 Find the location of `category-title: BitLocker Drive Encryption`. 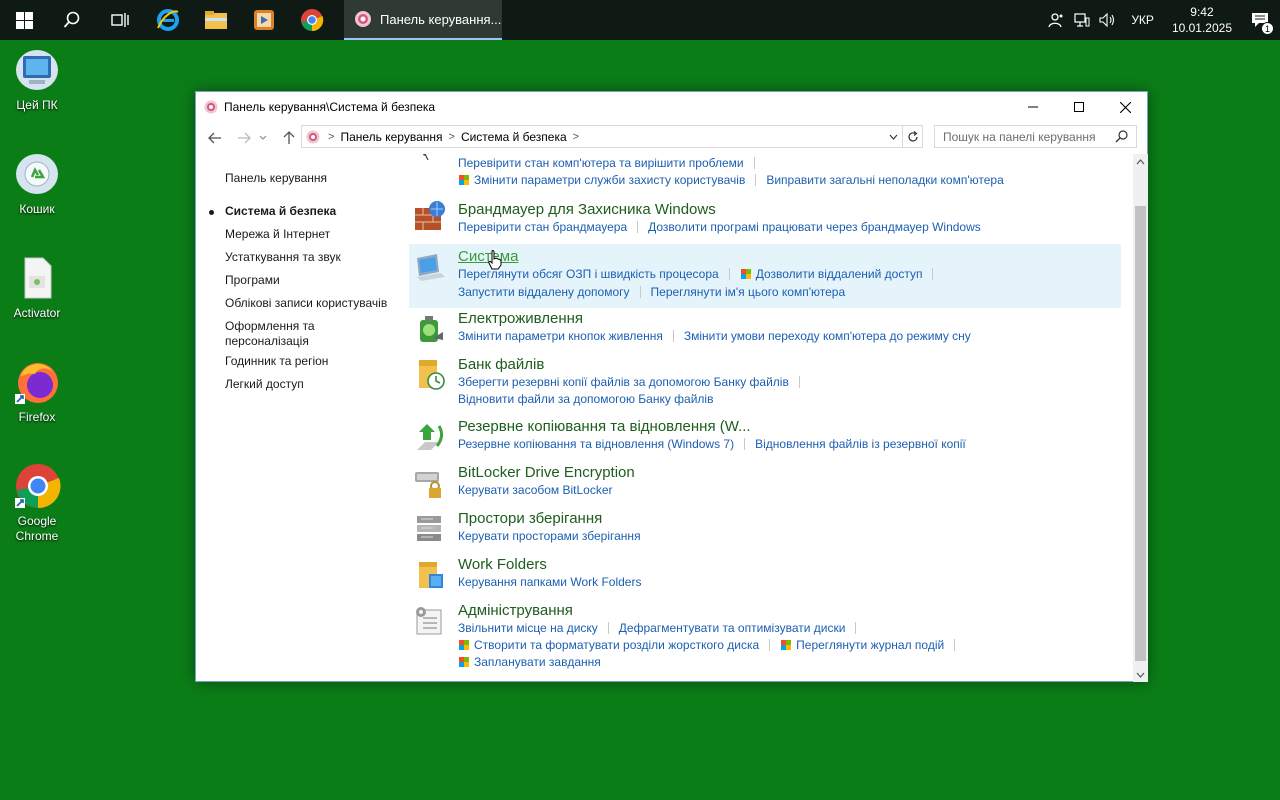

category-title: BitLocker Drive Encryption is located at coordinates (546, 472).